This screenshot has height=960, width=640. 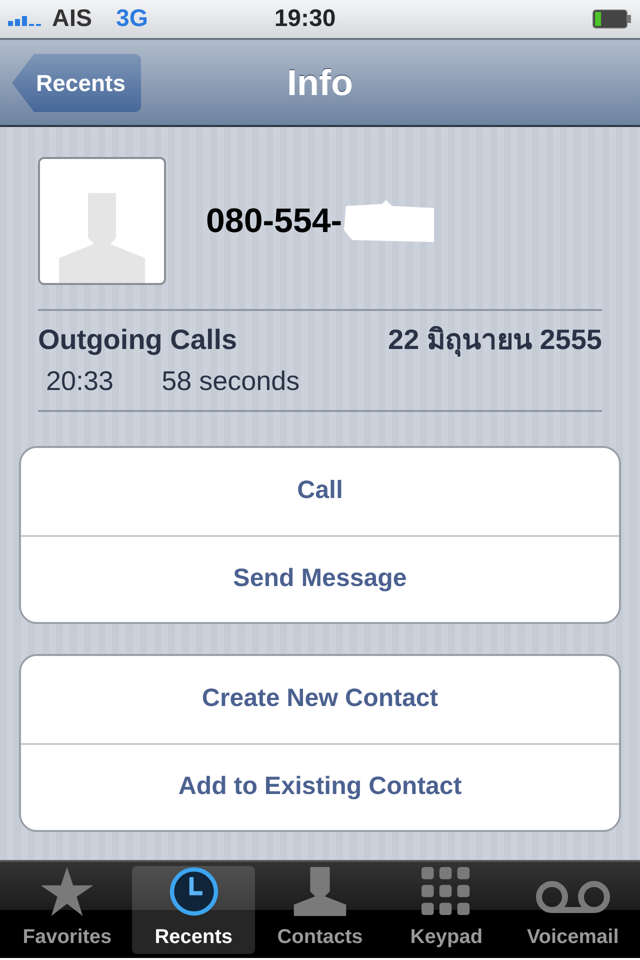 I want to click on tab-bar-item: Keypad, so click(x=446, y=910).